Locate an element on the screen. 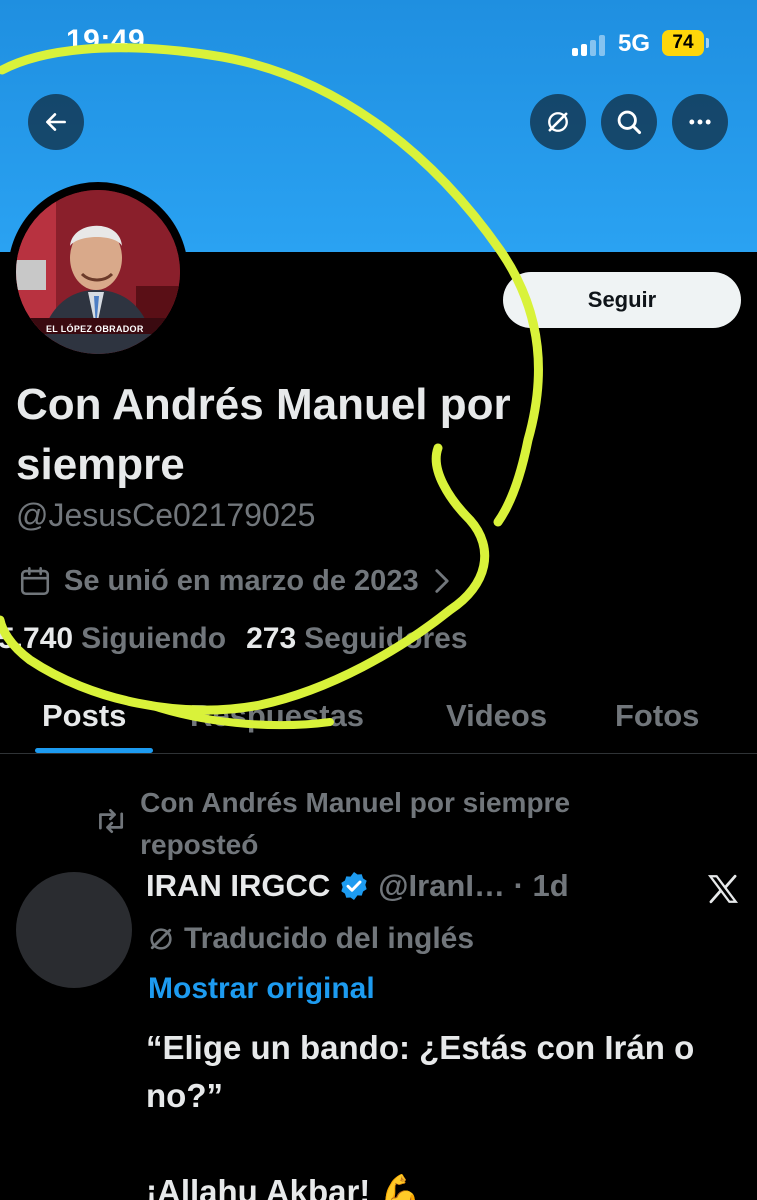 The image size is (757, 1200). back-button is located at coordinates (56, 122).